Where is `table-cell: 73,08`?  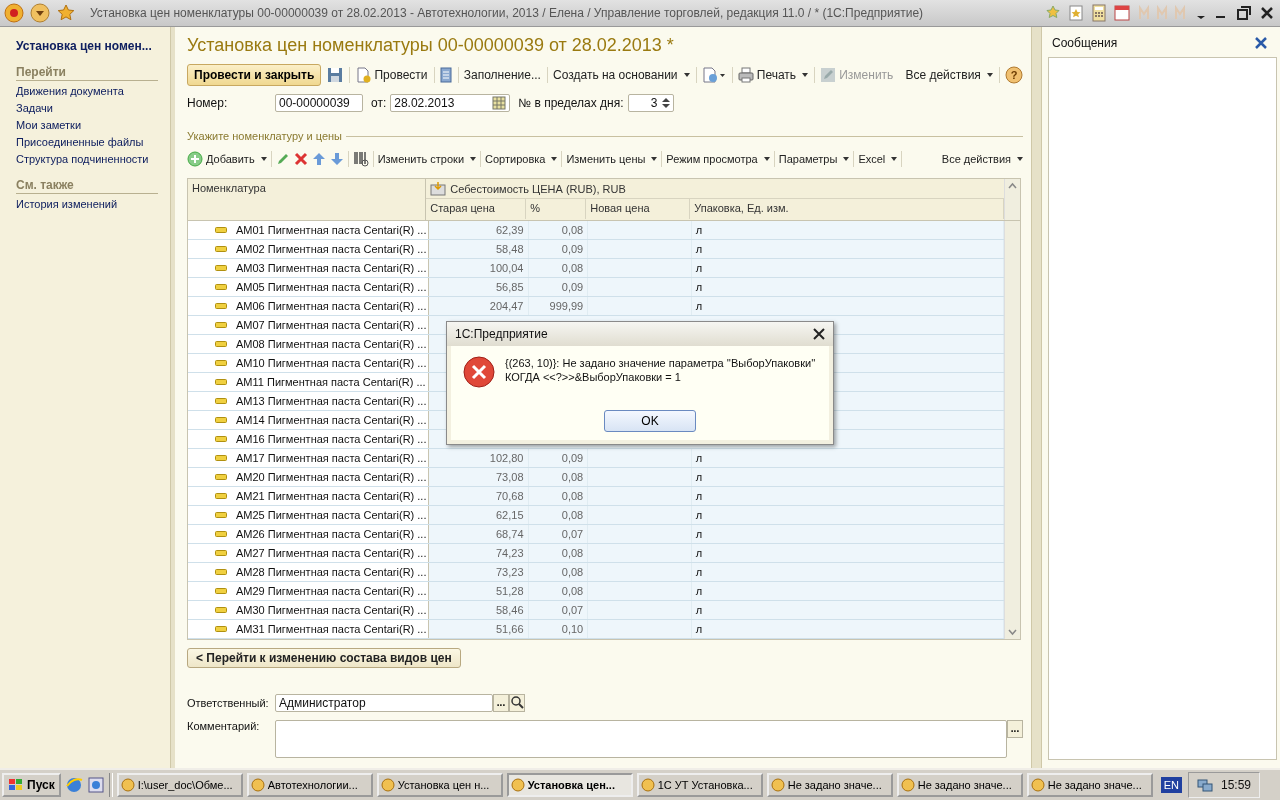 table-cell: 73,08 is located at coordinates (479, 477).